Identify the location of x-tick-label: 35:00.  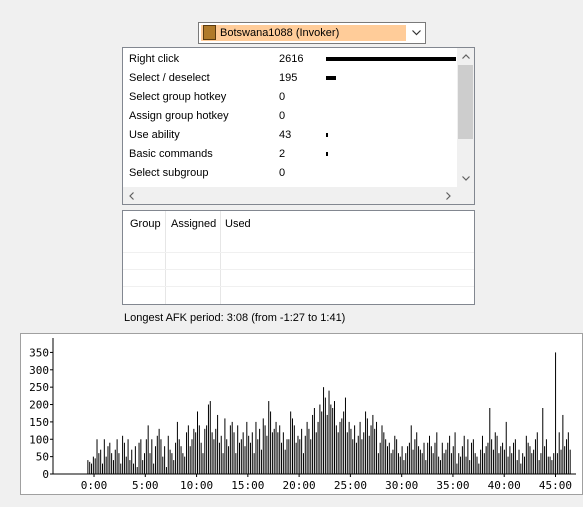
(452, 485).